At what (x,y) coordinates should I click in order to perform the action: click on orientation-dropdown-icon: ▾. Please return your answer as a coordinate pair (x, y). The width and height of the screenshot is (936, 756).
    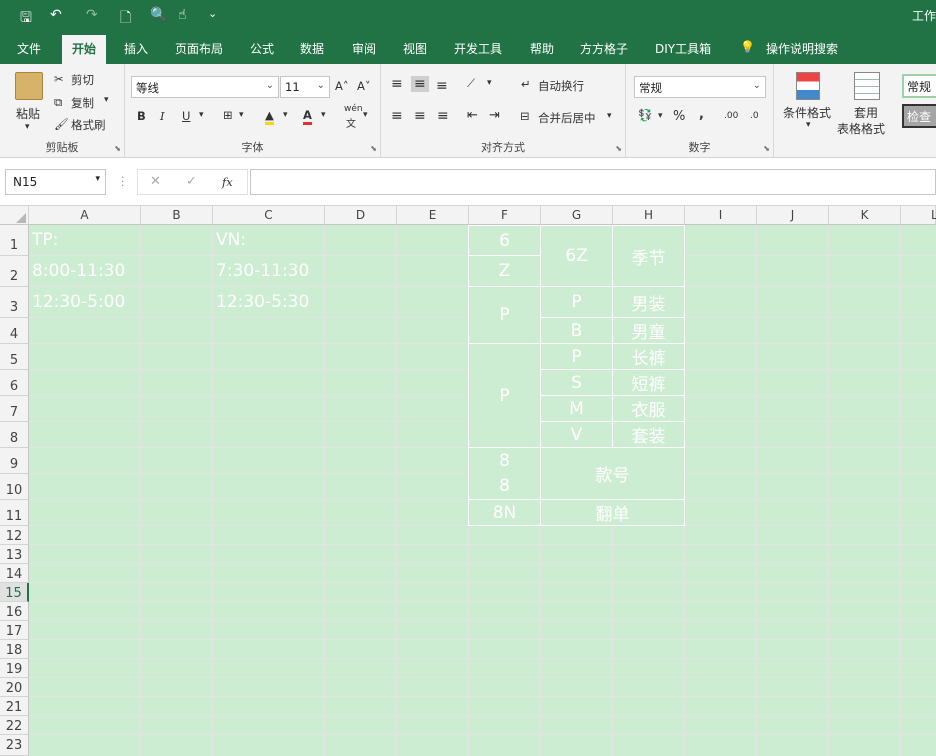
    Looking at the image, I should click on (489, 83).